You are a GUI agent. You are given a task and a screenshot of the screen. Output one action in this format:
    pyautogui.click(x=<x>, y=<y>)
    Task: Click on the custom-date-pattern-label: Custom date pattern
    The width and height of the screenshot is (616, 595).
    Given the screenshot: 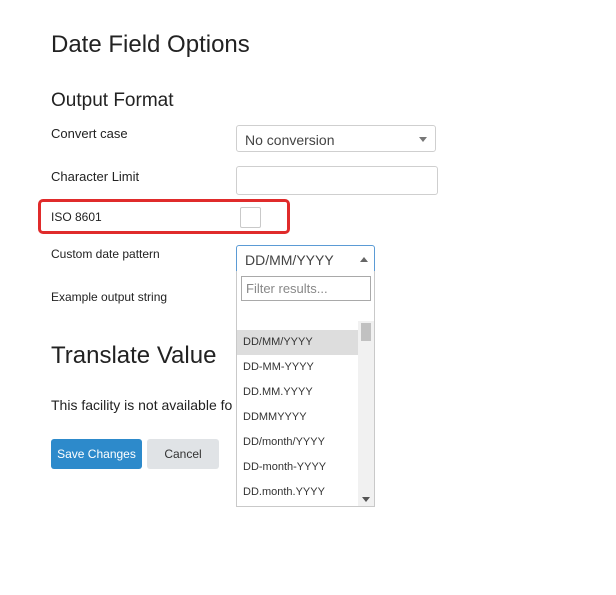 What is the action you would take?
    pyautogui.click(x=105, y=254)
    